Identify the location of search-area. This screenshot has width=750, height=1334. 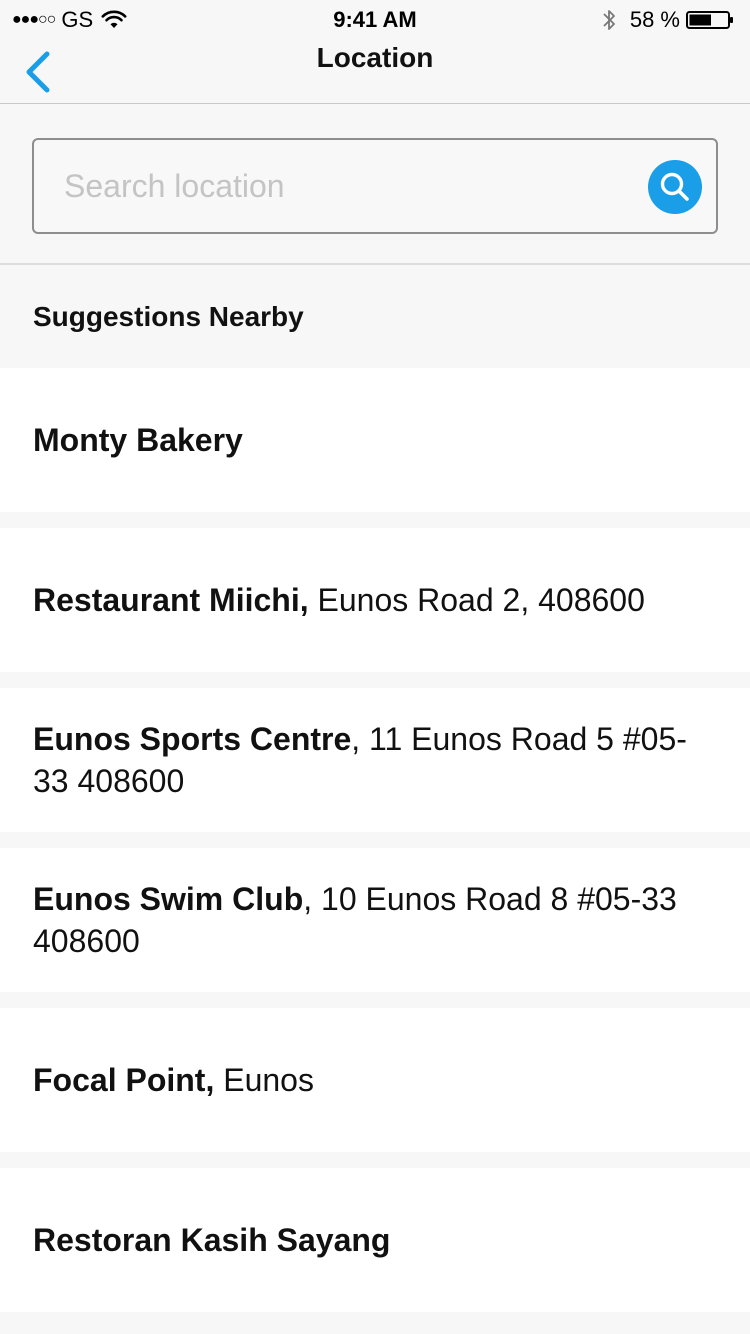
(375, 185).